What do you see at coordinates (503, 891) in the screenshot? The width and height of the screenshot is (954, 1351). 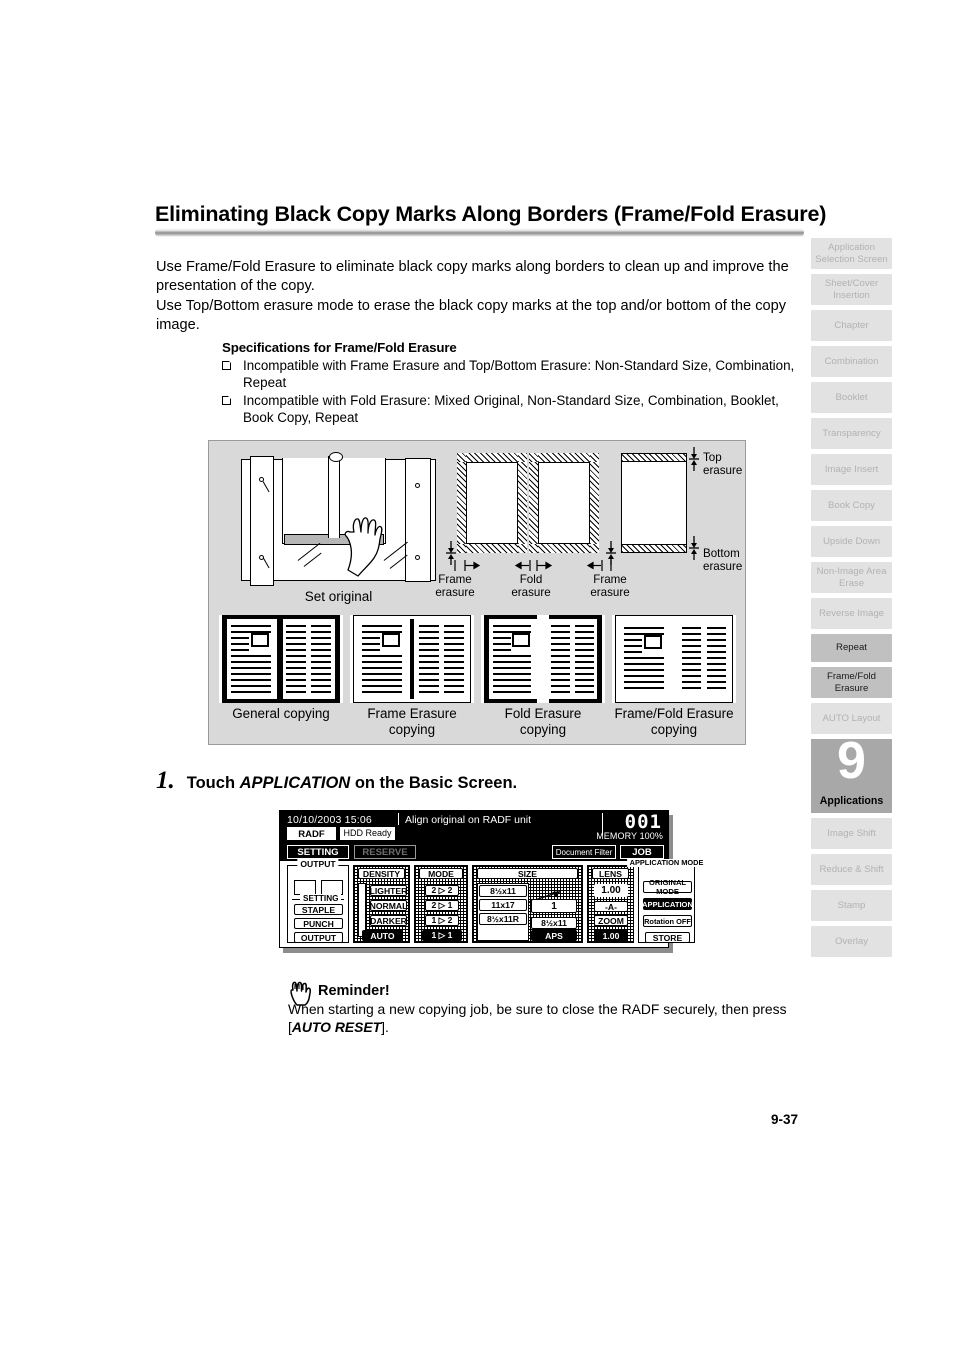 I see `size-key-8-5x11: 8½x11` at bounding box center [503, 891].